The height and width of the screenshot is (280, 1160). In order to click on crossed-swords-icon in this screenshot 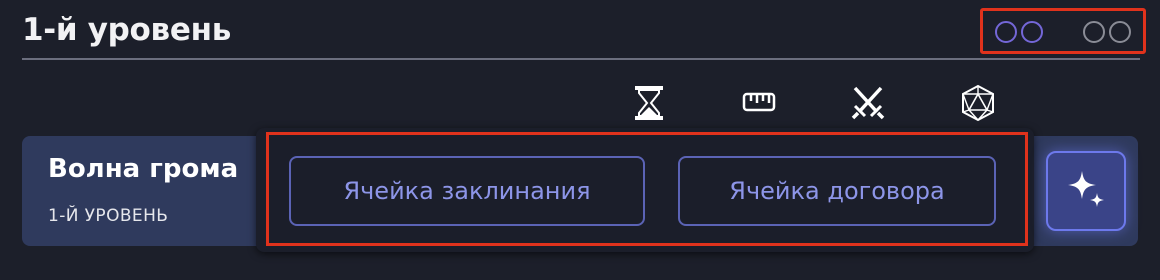, I will do `click(868, 103)`.